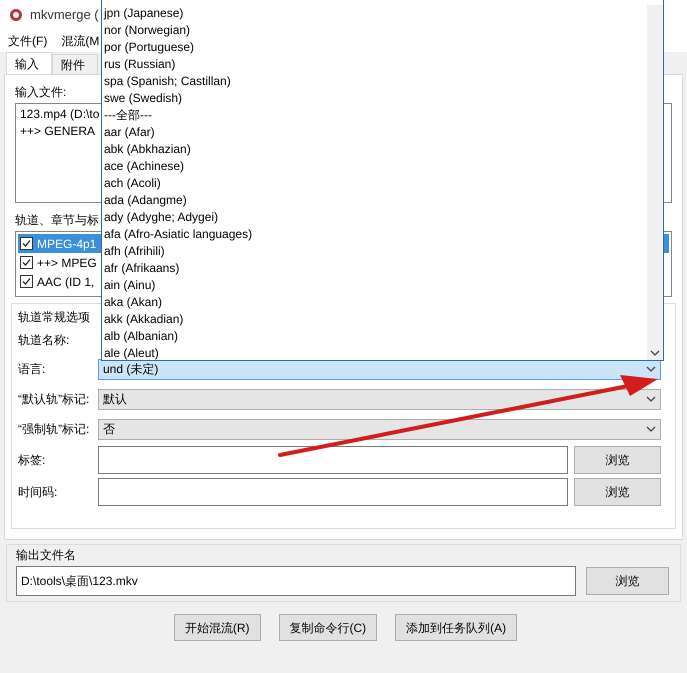 The image size is (687, 673). What do you see at coordinates (54, 429) in the screenshot?
I see `field-label: “强制轨”标记:` at bounding box center [54, 429].